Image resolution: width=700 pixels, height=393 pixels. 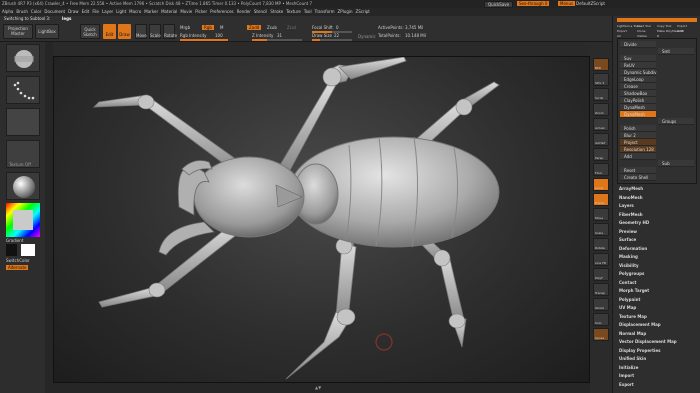 What do you see at coordinates (291, 27) in the screenshot?
I see `zcut-button: Zcut` at bounding box center [291, 27].